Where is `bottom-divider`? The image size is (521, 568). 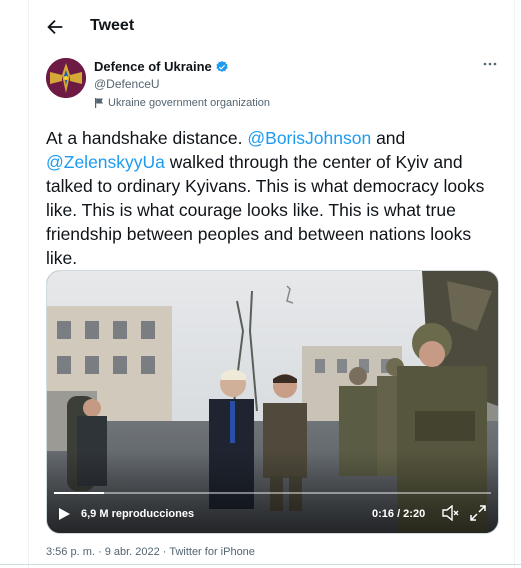
bottom-divider is located at coordinates (260, 564).